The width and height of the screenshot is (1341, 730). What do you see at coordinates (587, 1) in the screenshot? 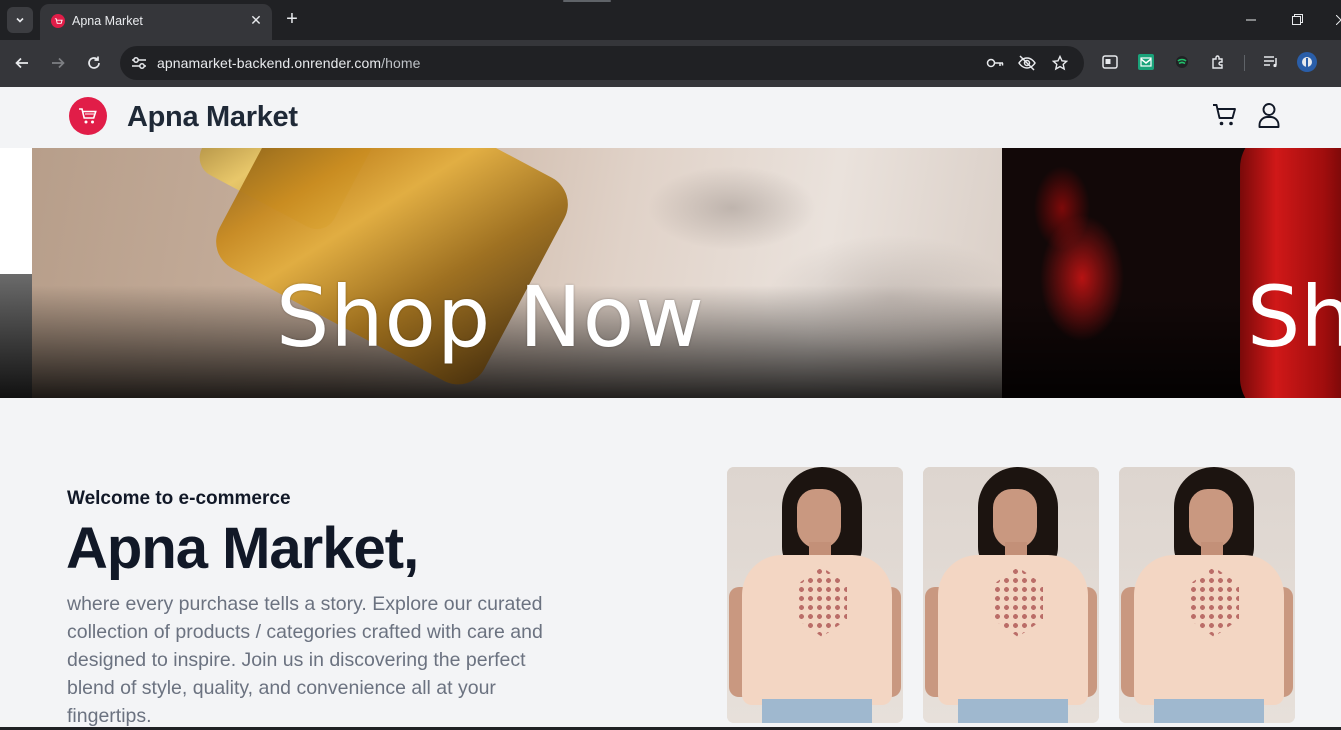
I see `window-drag-indicator` at bounding box center [587, 1].